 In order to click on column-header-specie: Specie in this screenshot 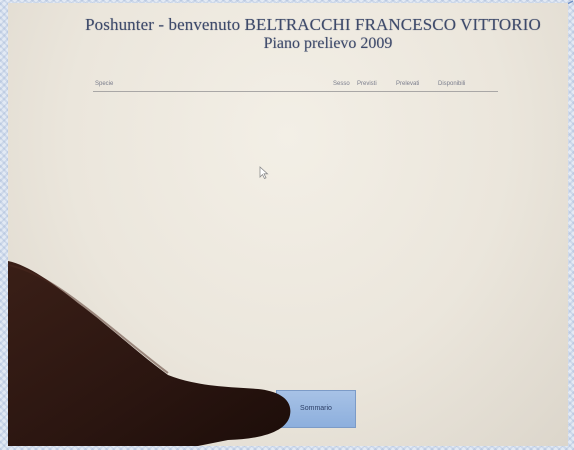, I will do `click(104, 84)`.